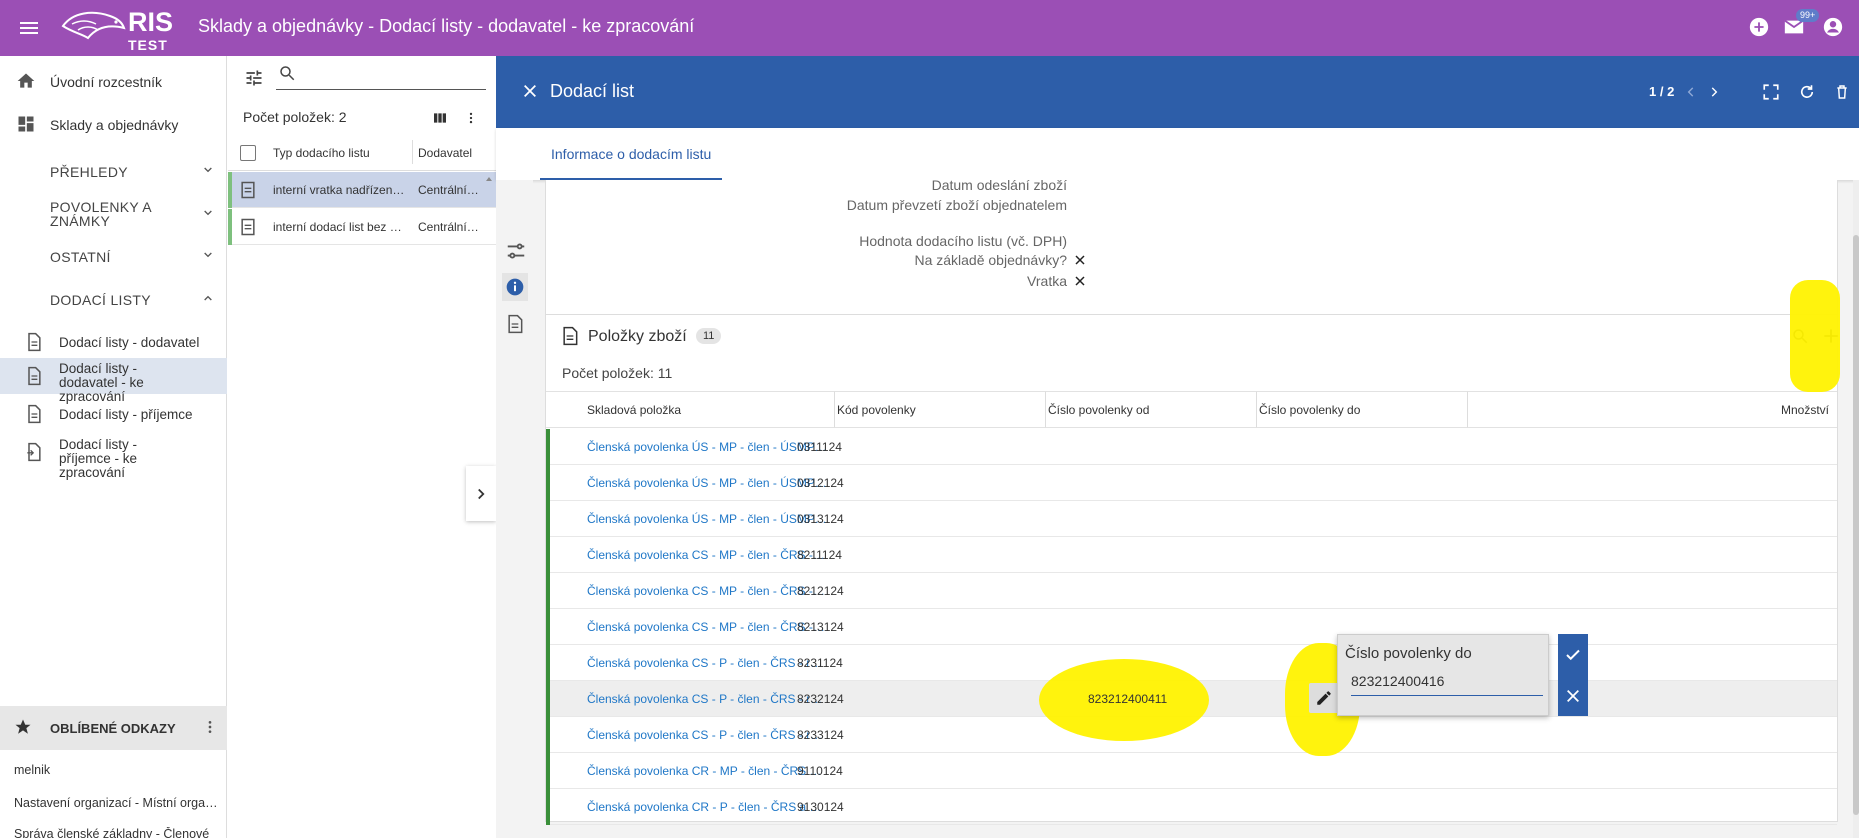 The height and width of the screenshot is (838, 1859). What do you see at coordinates (481, 493) in the screenshot?
I see `collapse-panel-button` at bounding box center [481, 493].